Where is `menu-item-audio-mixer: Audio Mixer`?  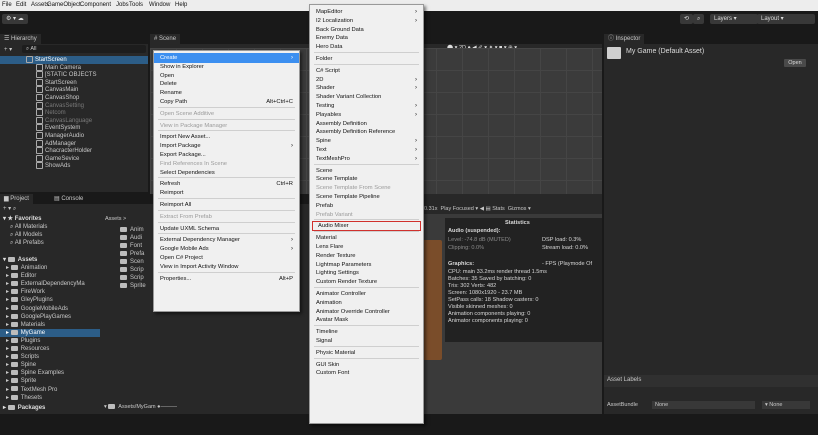
menu-item-audio-mixer: Audio Mixer is located at coordinates (366, 226).